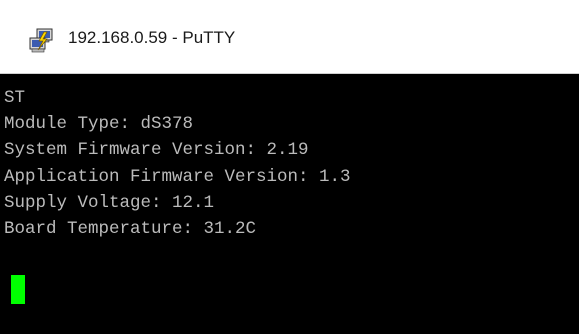  Describe the element at coordinates (99, 124) in the screenshot. I see `terminal-line: Module Type: dS378` at that location.